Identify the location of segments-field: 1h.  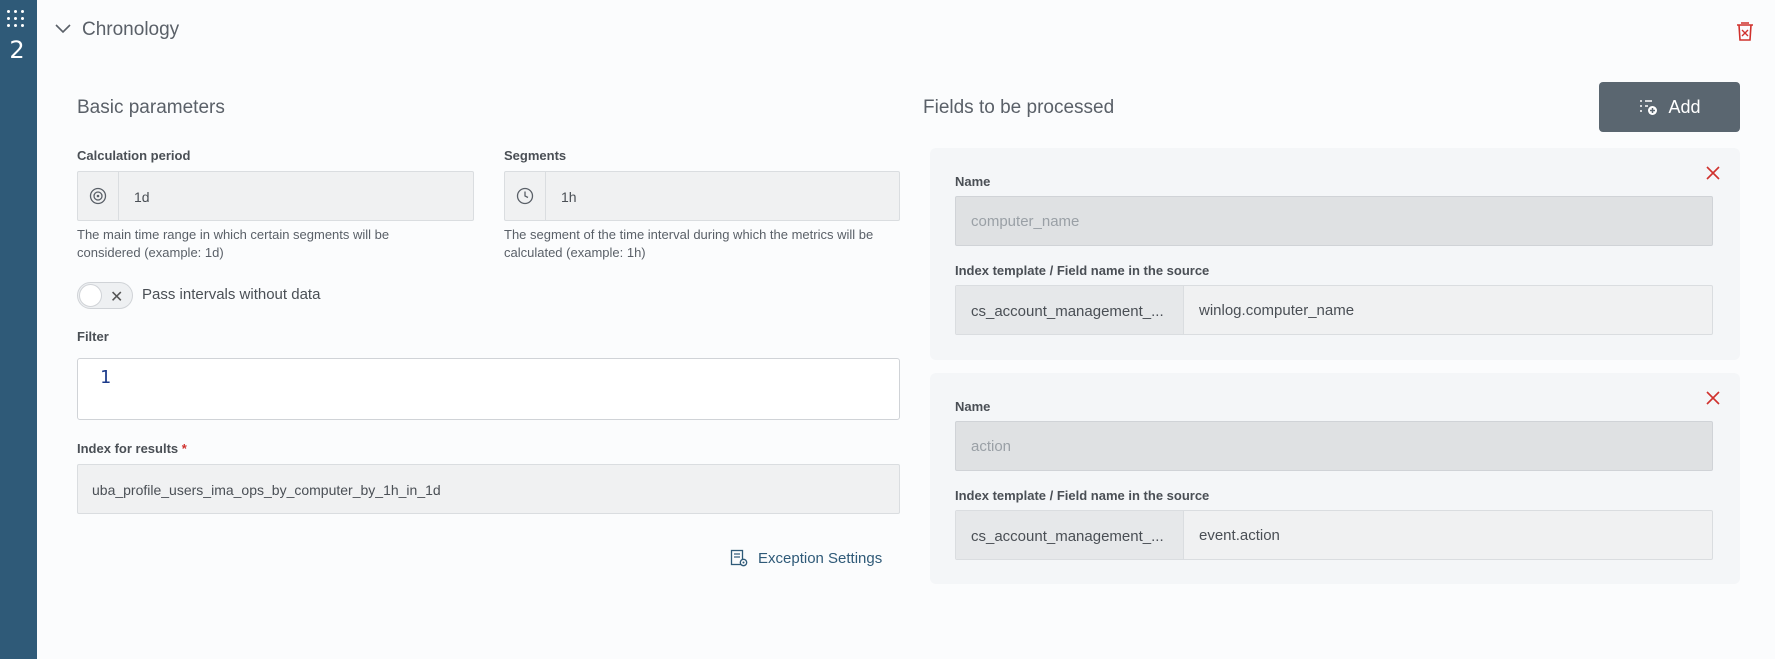
(702, 196).